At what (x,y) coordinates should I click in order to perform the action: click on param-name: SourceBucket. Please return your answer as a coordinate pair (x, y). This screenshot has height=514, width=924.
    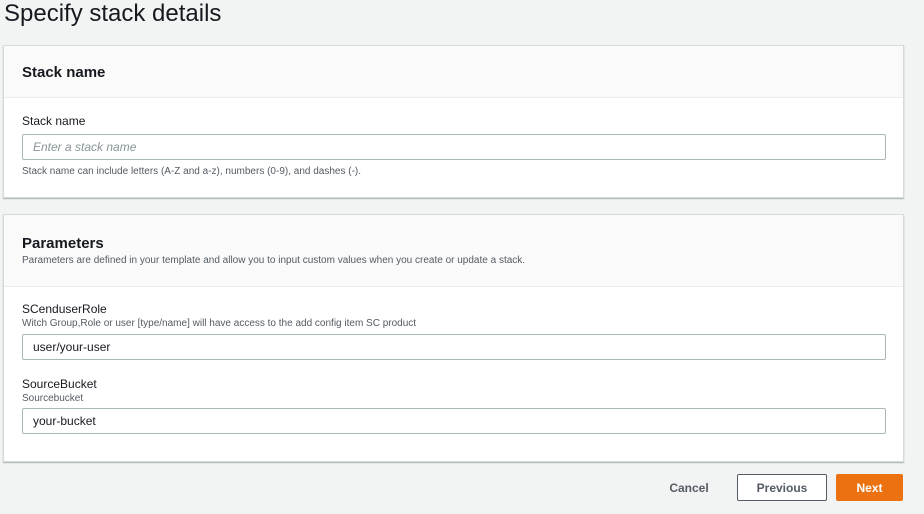
    Looking at the image, I should click on (59, 384).